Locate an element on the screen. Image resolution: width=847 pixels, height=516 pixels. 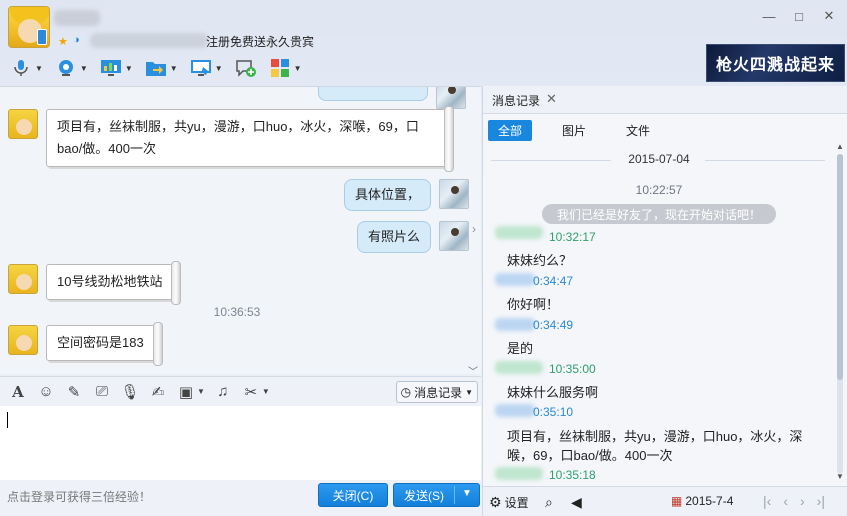
voice-icon: 🎙︎ is located at coordinates (130, 392).